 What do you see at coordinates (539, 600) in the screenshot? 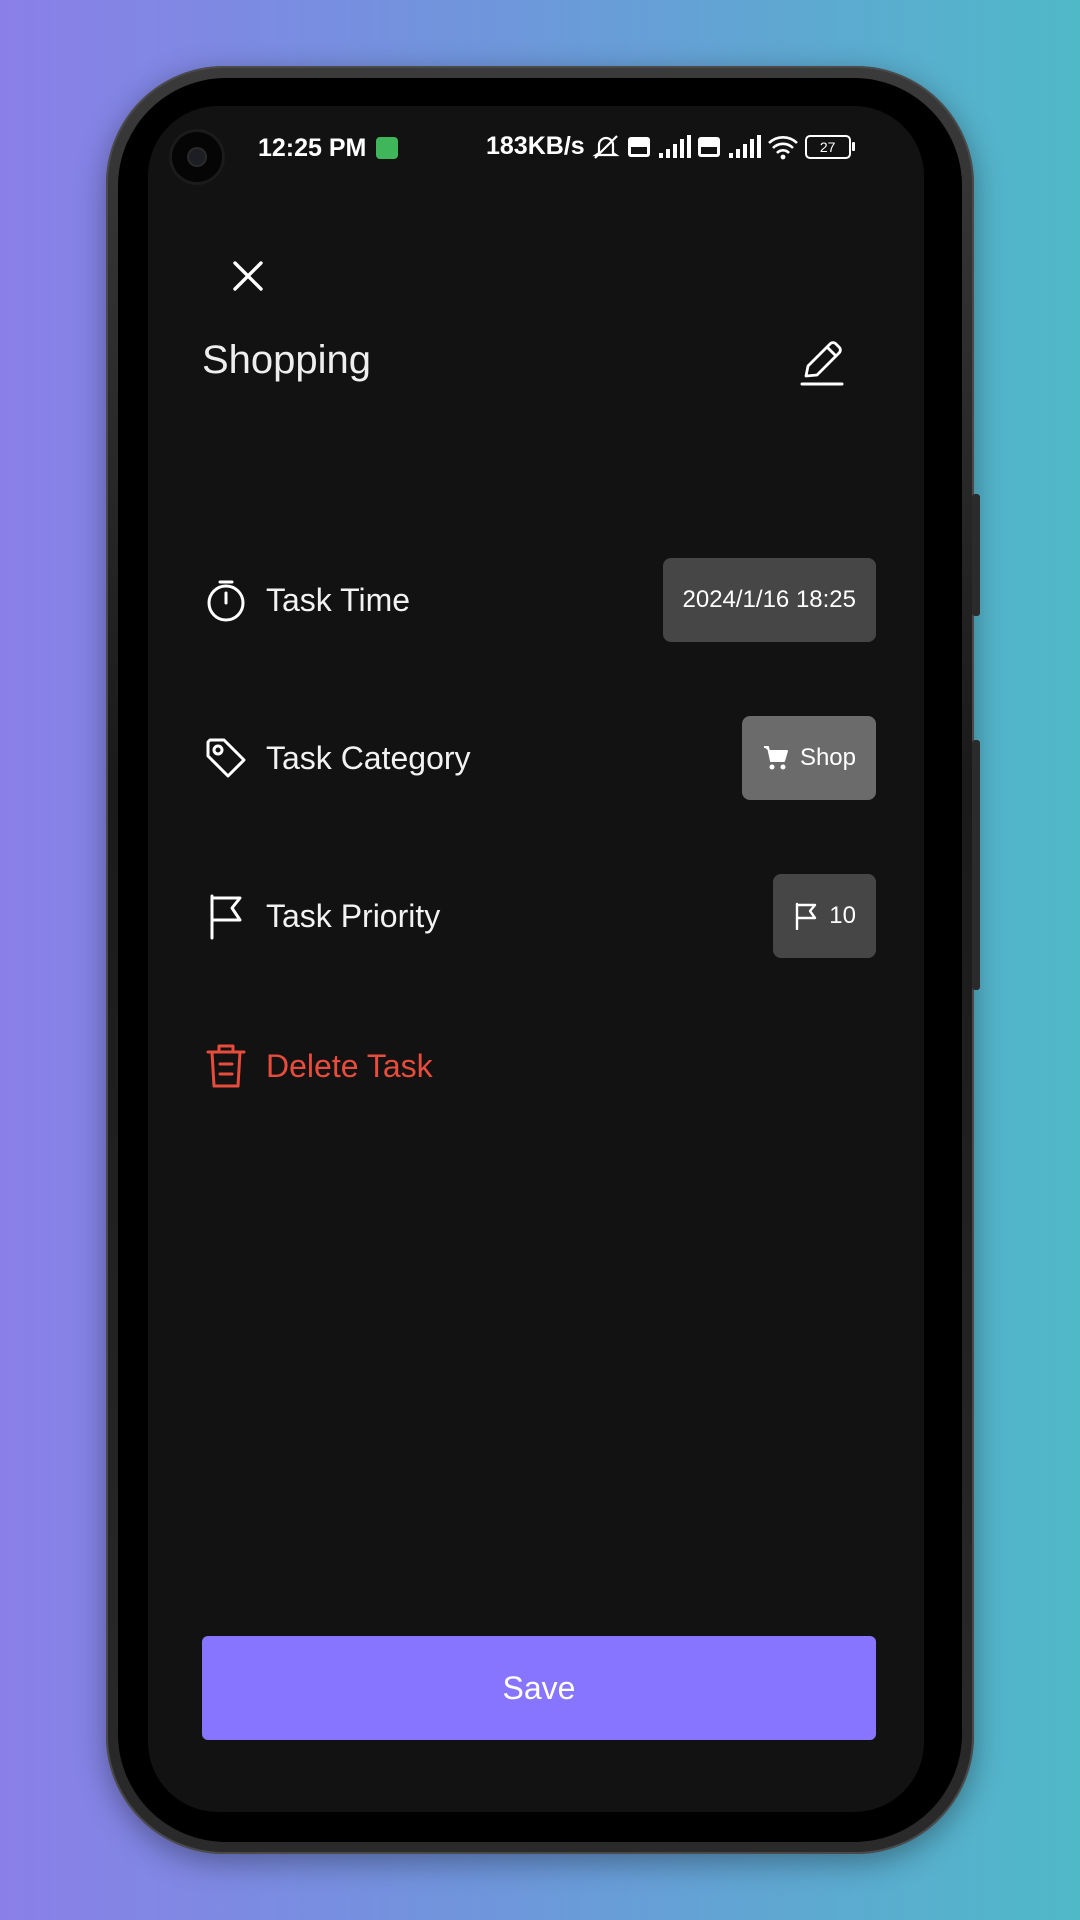
I see `task-time-row: Task Time 2024/1/16 18:25` at bounding box center [539, 600].